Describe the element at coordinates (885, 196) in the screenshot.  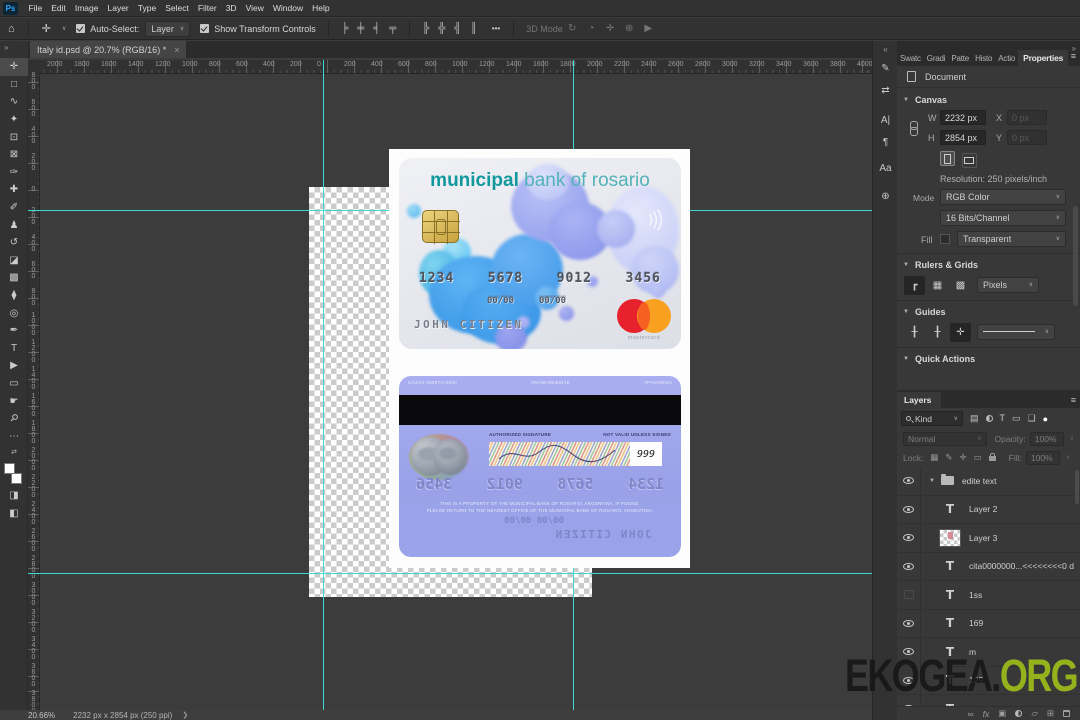
I see `3d-panel-icon: ⊕` at that location.